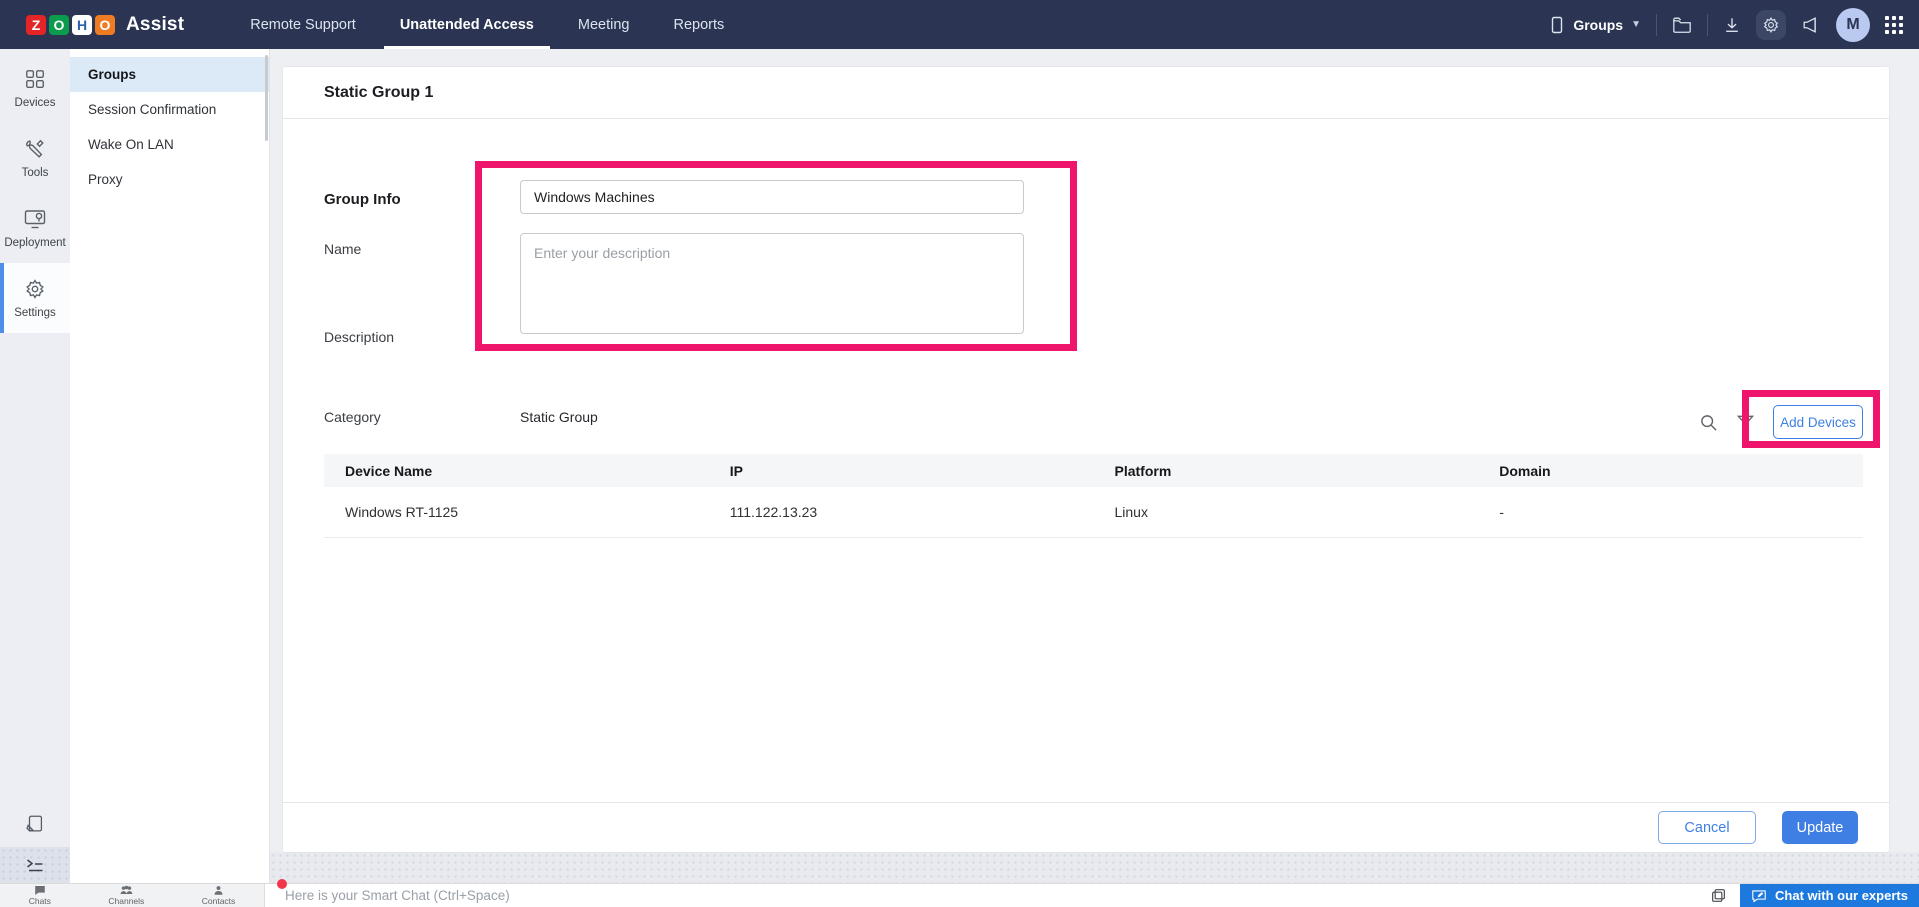  What do you see at coordinates (397, 895) in the screenshot?
I see `smart-chat-hint: Here is your Smart Chat (Ctrl+Space)` at bounding box center [397, 895].